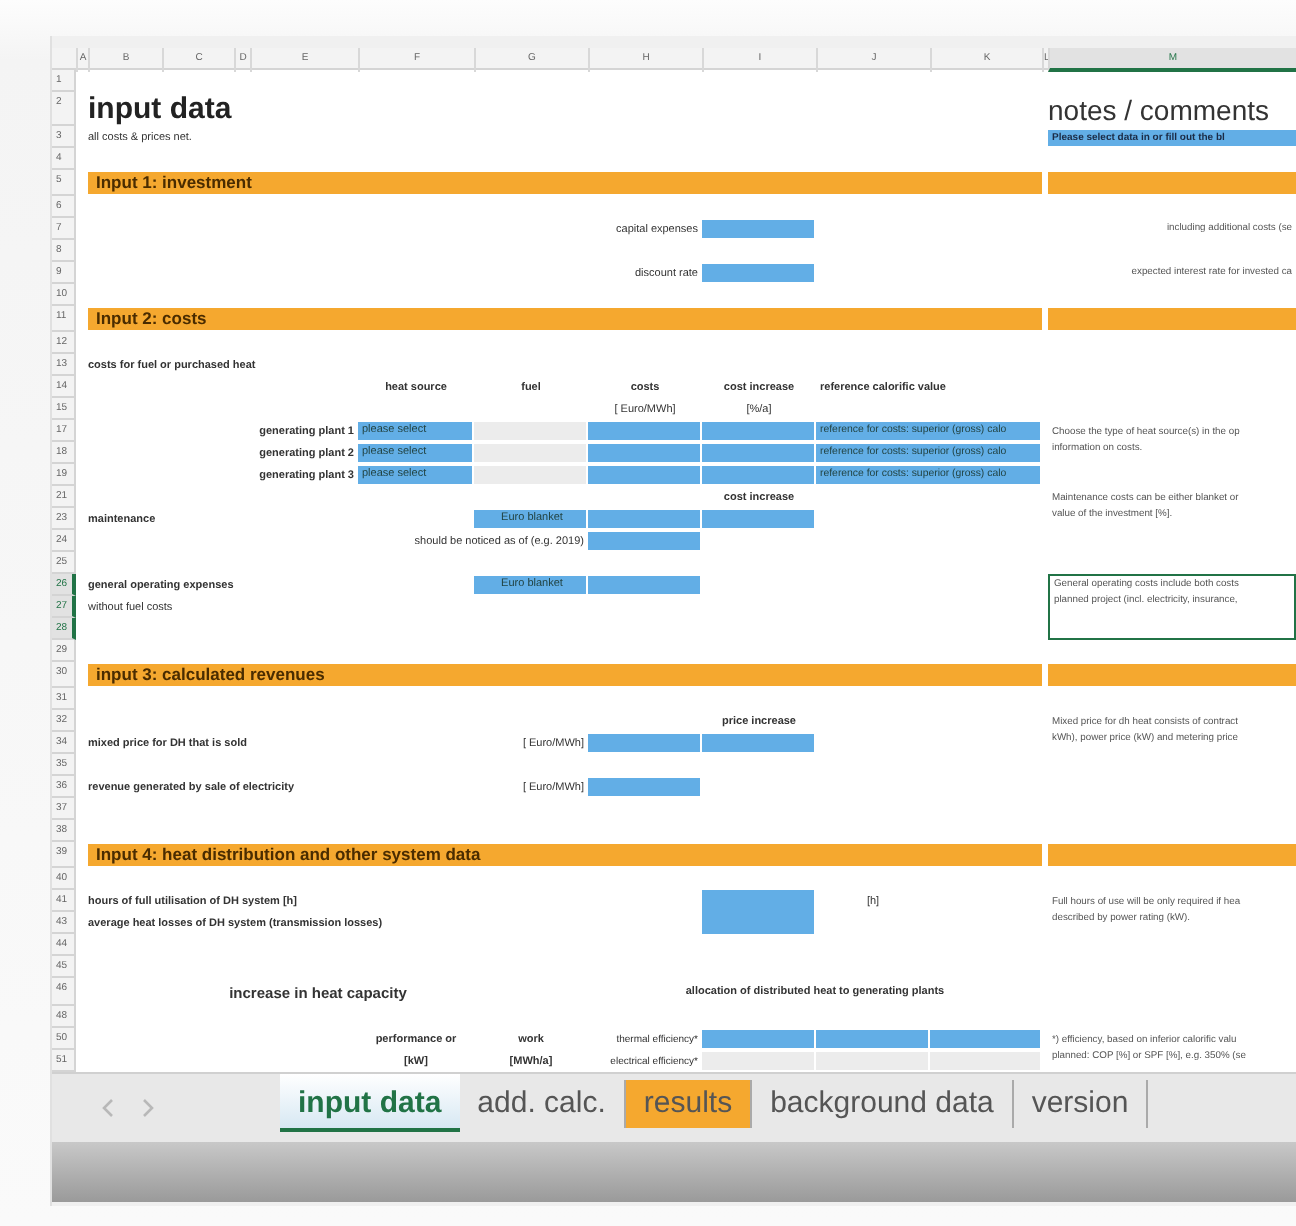 The width and height of the screenshot is (1296, 1226). What do you see at coordinates (1159, 110) in the screenshot?
I see `notes-title: notes / comments` at bounding box center [1159, 110].